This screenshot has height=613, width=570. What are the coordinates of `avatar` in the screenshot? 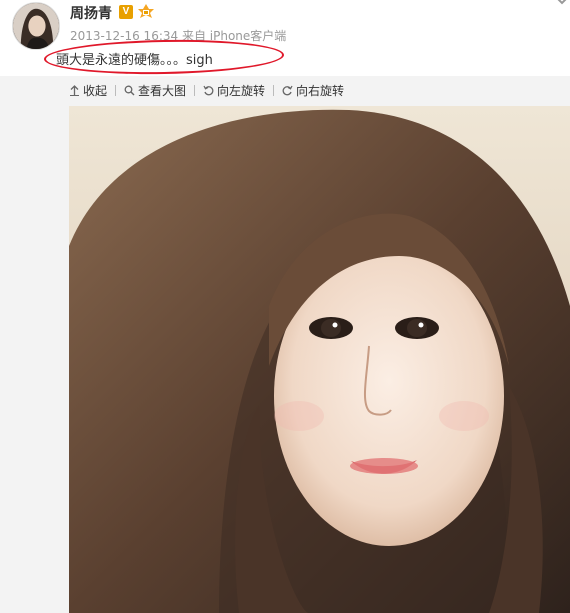 It's located at (36, 26).